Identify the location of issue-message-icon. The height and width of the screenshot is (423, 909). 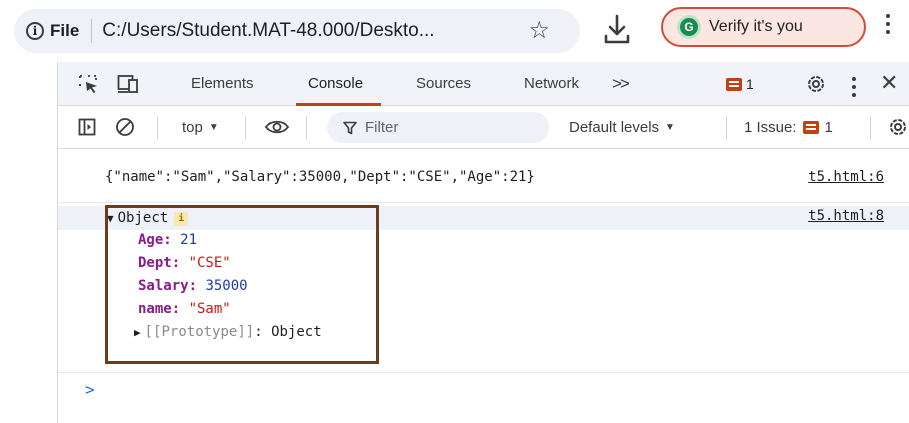
(810, 127).